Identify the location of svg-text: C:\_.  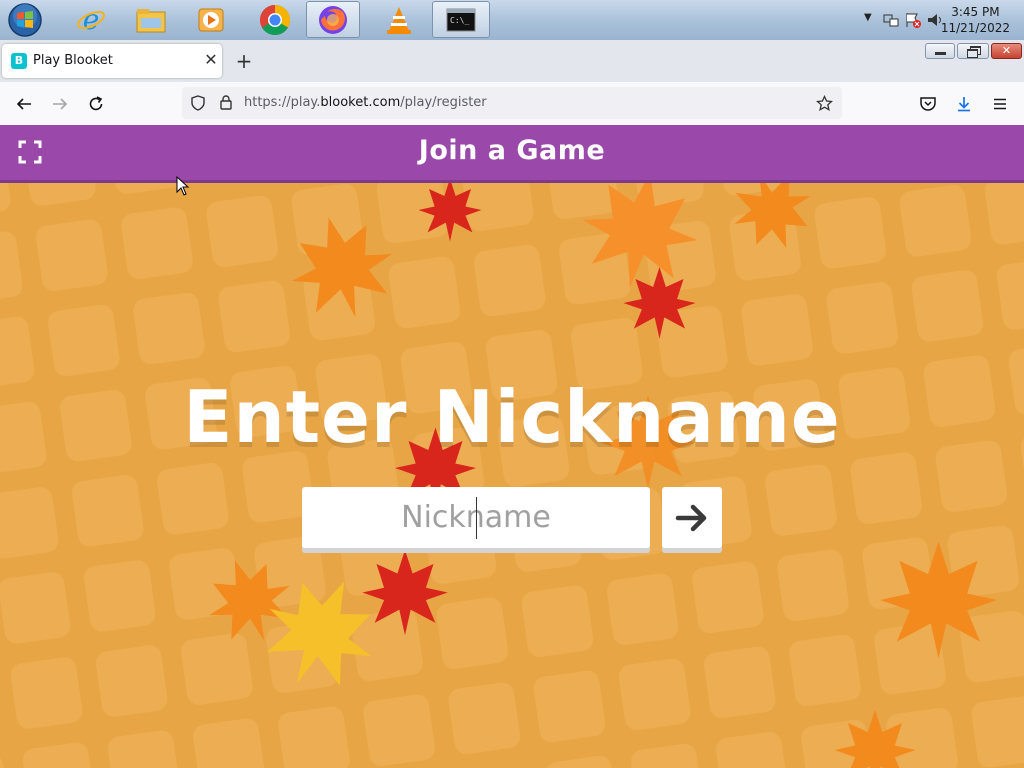
(459, 20).